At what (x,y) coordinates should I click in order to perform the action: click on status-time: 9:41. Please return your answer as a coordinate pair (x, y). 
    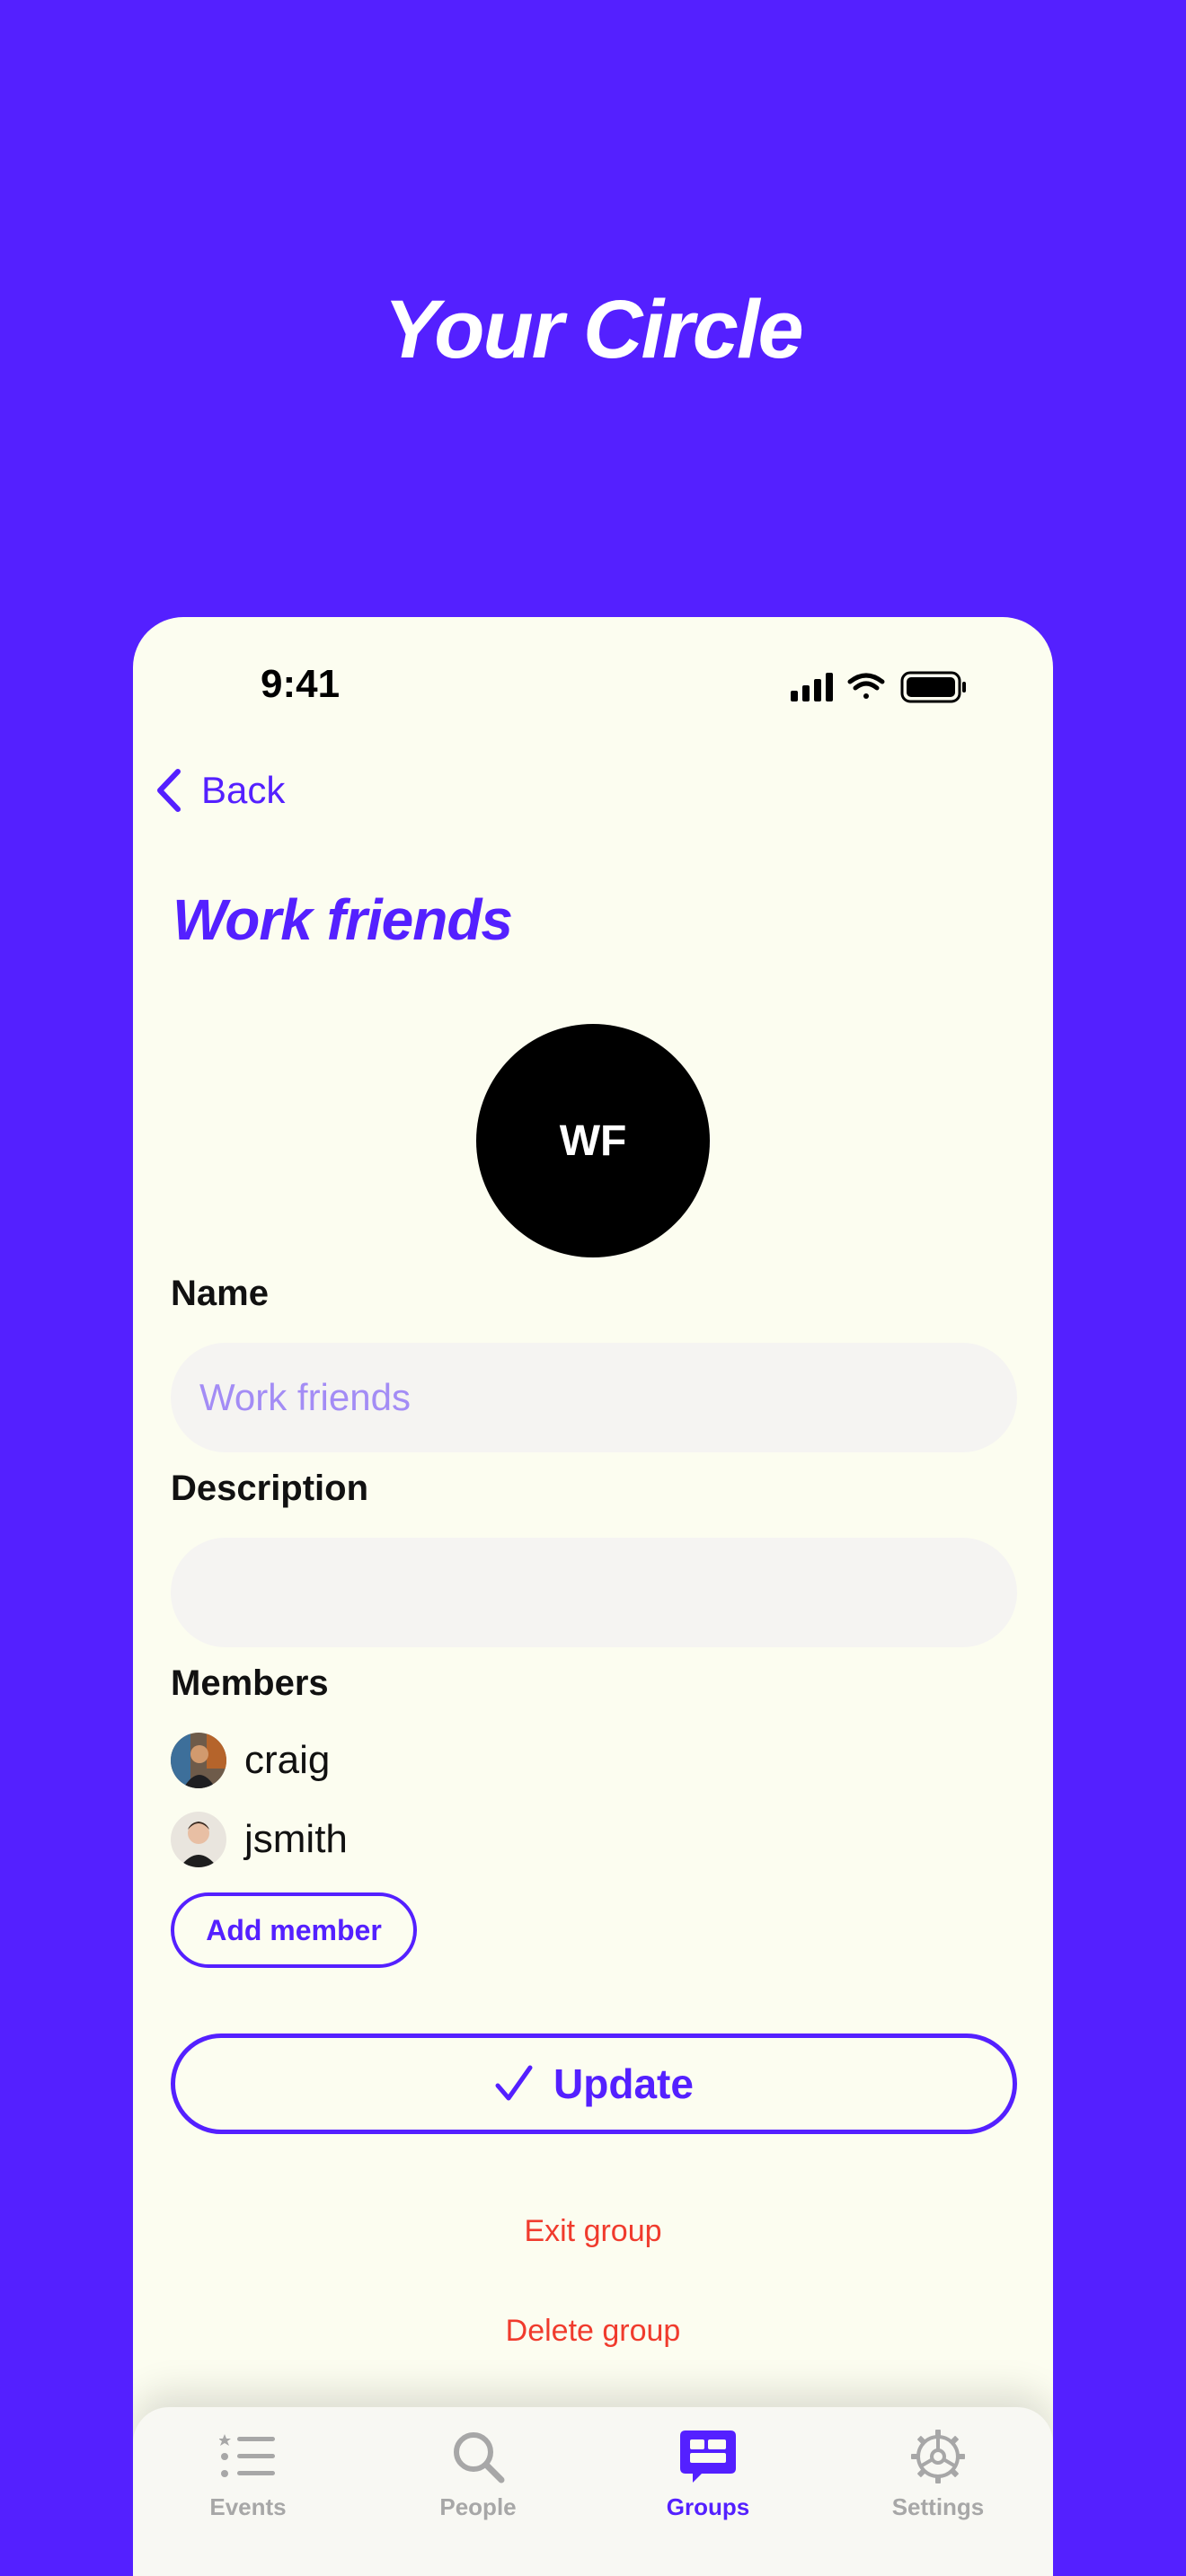
    Looking at the image, I should click on (301, 684).